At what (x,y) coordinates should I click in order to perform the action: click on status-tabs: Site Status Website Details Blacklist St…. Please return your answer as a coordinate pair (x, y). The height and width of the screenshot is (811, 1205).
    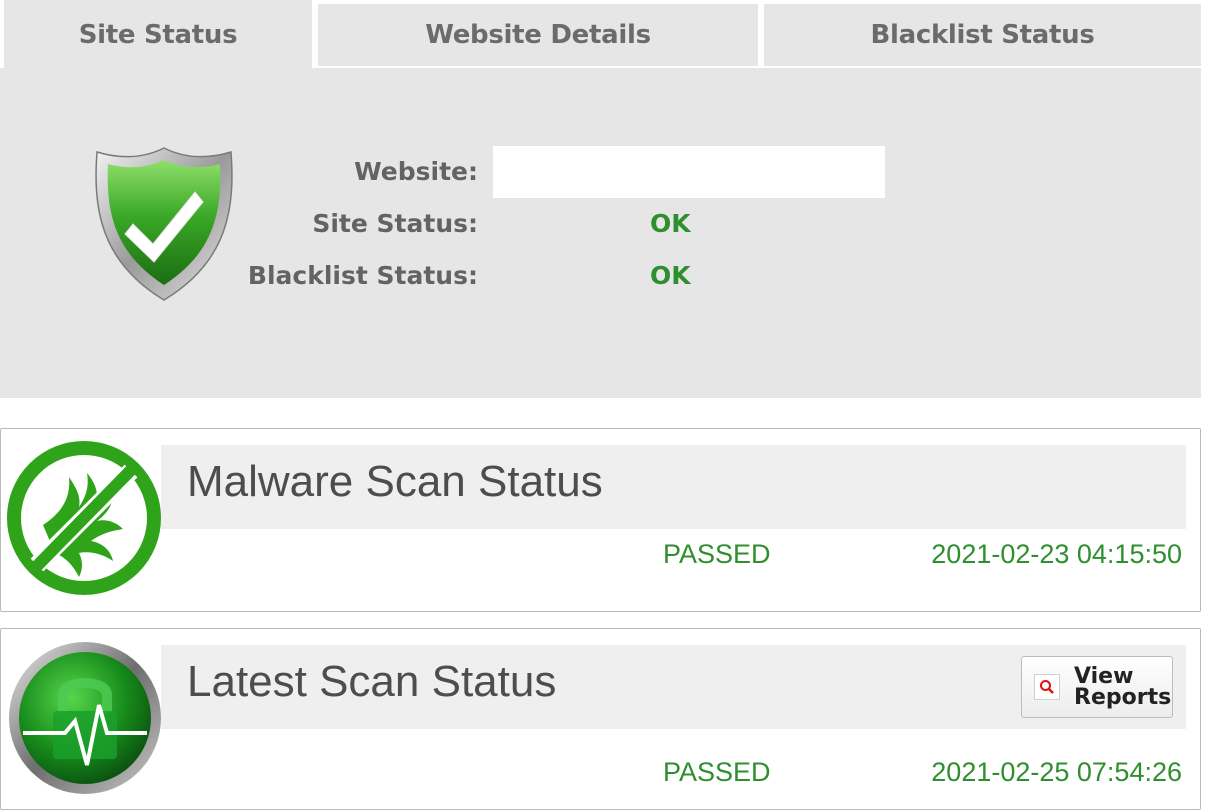
    Looking at the image, I should click on (602, 35).